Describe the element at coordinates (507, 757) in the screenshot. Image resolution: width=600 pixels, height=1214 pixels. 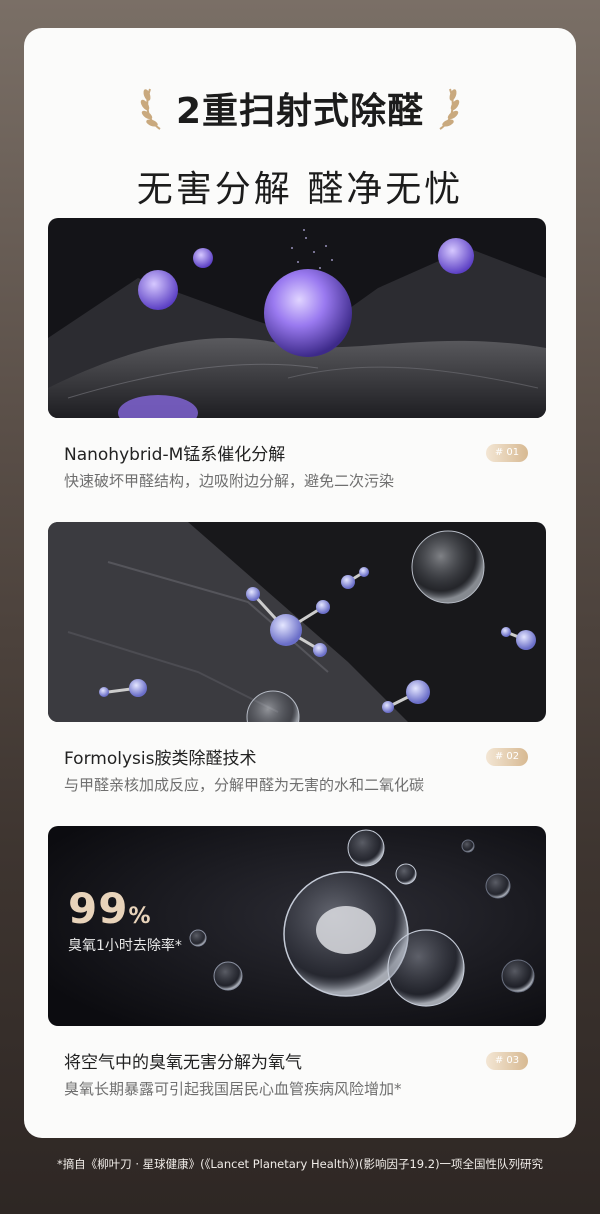
I see `feature-badge-2: # 02` at that location.